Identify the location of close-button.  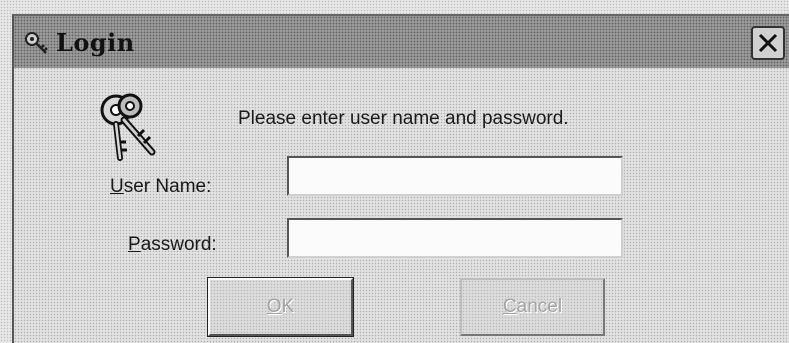
(768, 43).